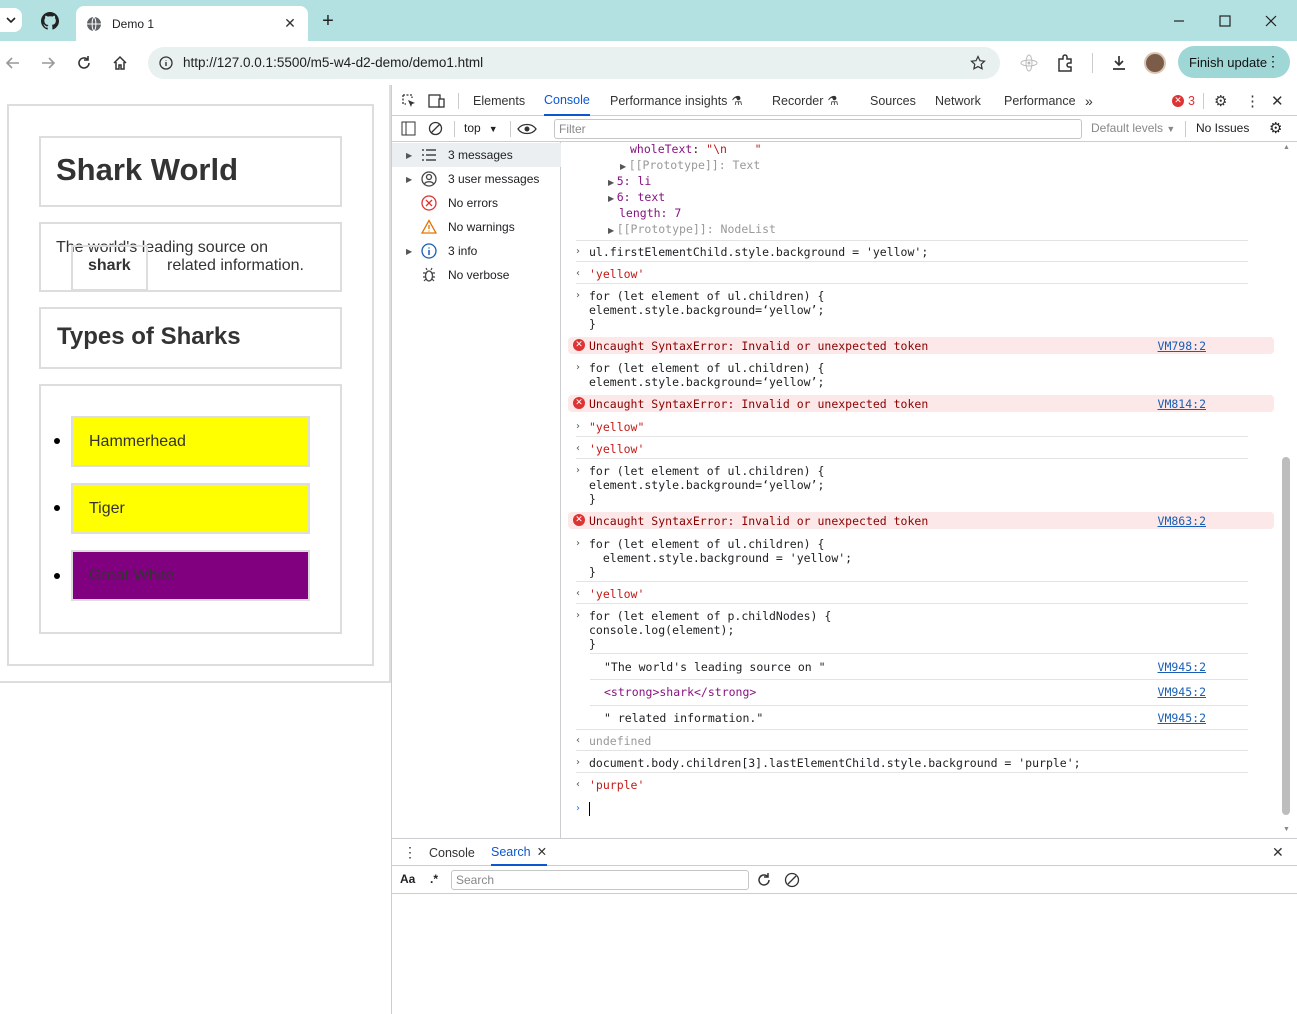  Describe the element at coordinates (1119, 63) in the screenshot. I see `download-icon` at that location.